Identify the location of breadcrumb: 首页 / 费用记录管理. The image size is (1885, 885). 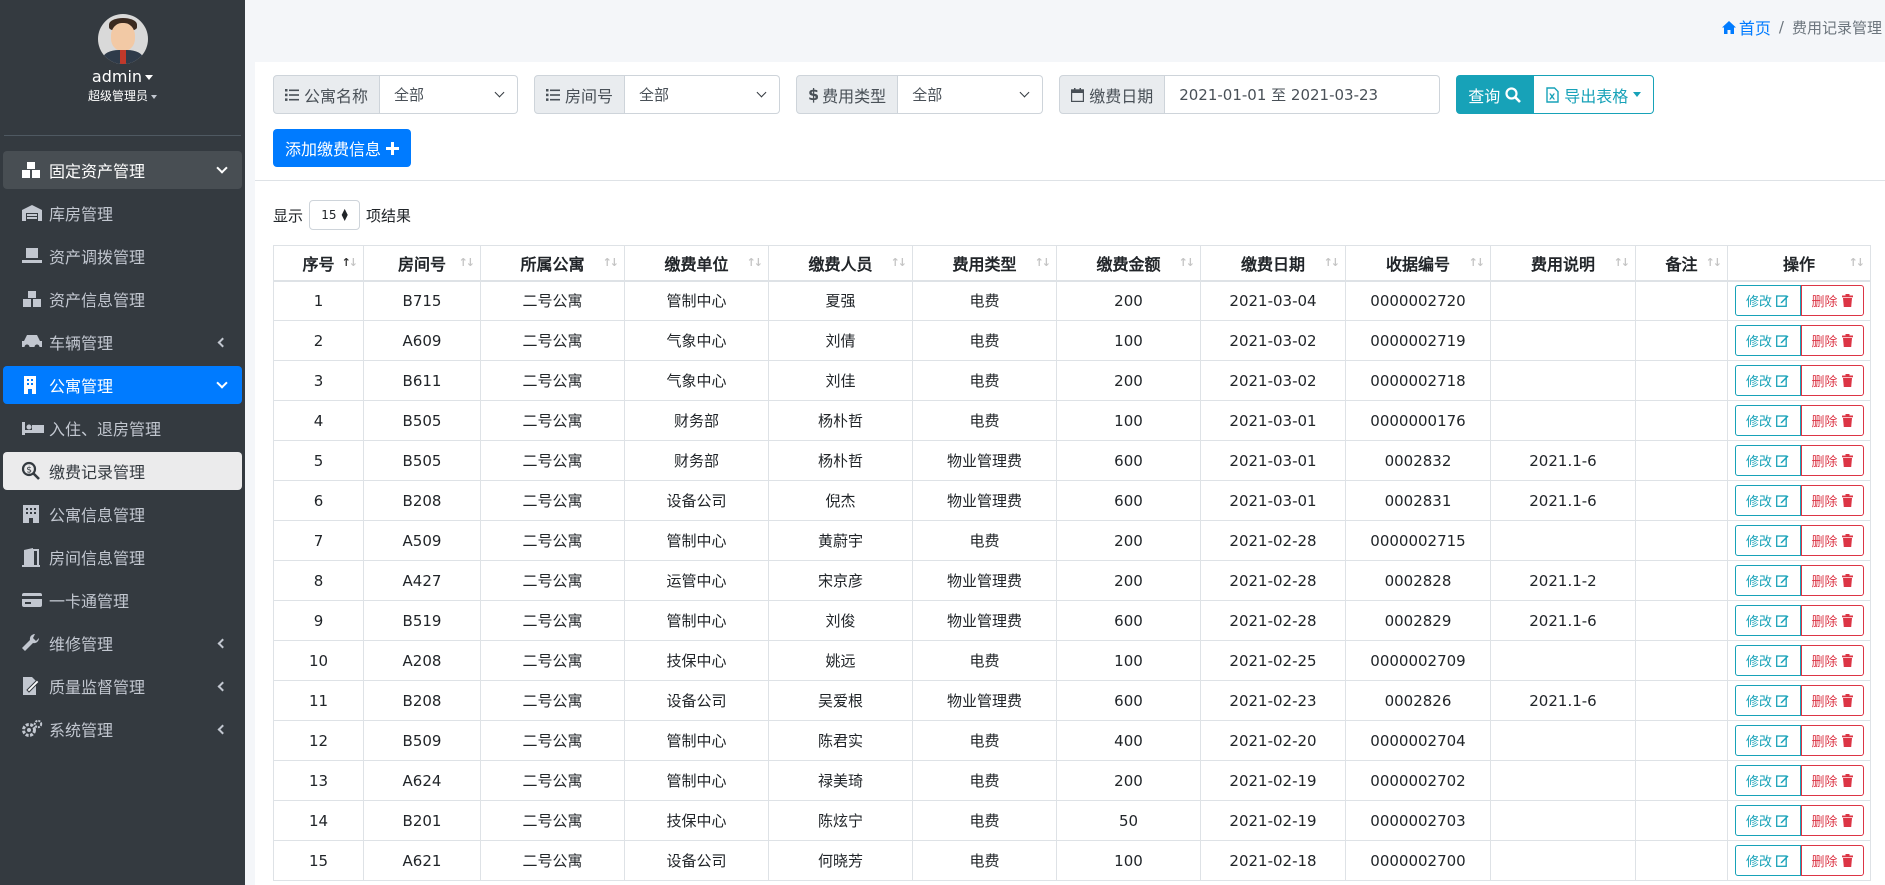
(1801, 27).